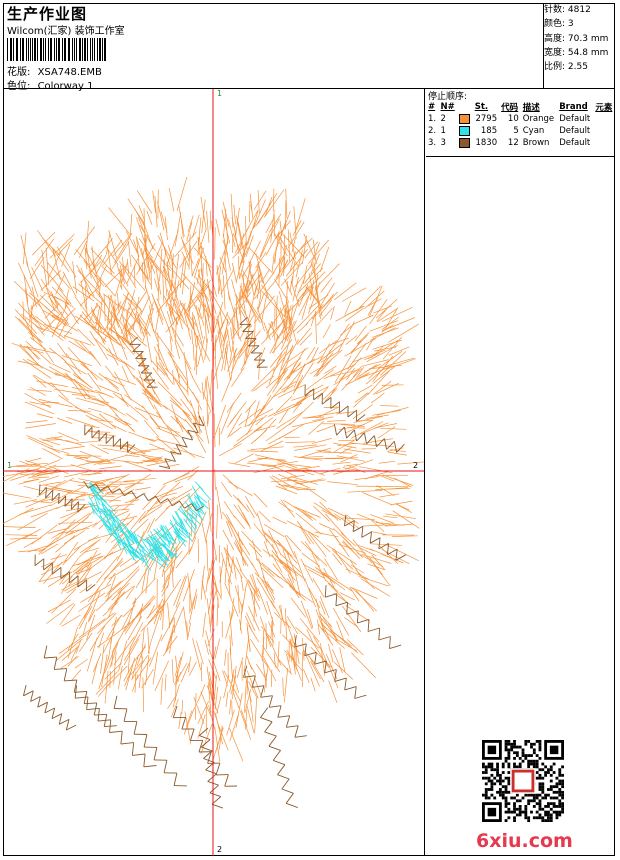 This screenshot has width=620, height=860. I want to click on stat-height: 高度: 70.3 mm, so click(576, 38).